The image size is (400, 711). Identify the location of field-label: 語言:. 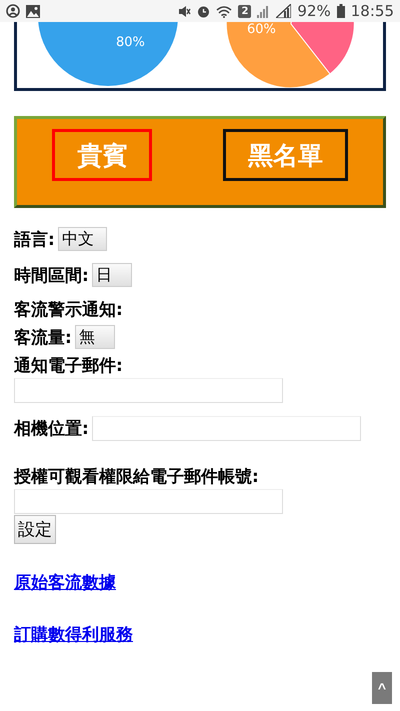
(34, 239).